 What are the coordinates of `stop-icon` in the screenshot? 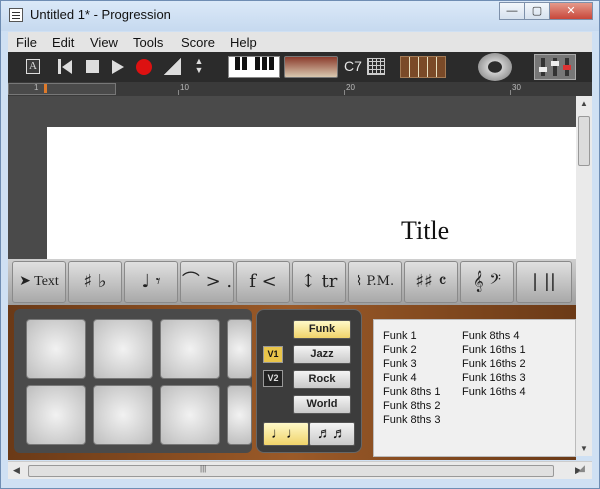 It's located at (92, 66).